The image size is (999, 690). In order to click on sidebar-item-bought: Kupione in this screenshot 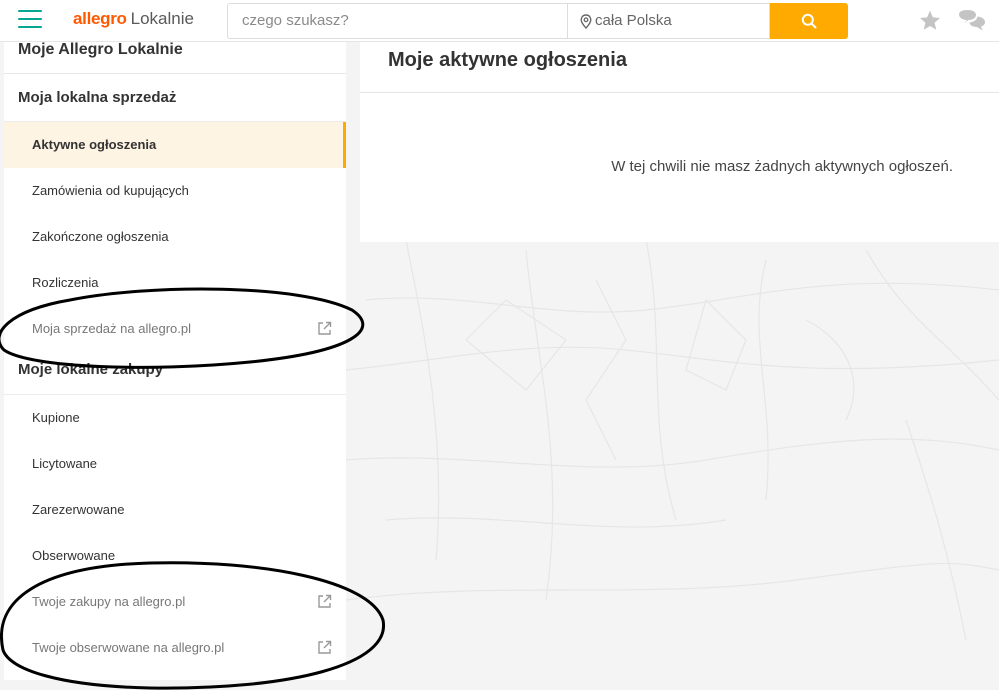, I will do `click(175, 418)`.